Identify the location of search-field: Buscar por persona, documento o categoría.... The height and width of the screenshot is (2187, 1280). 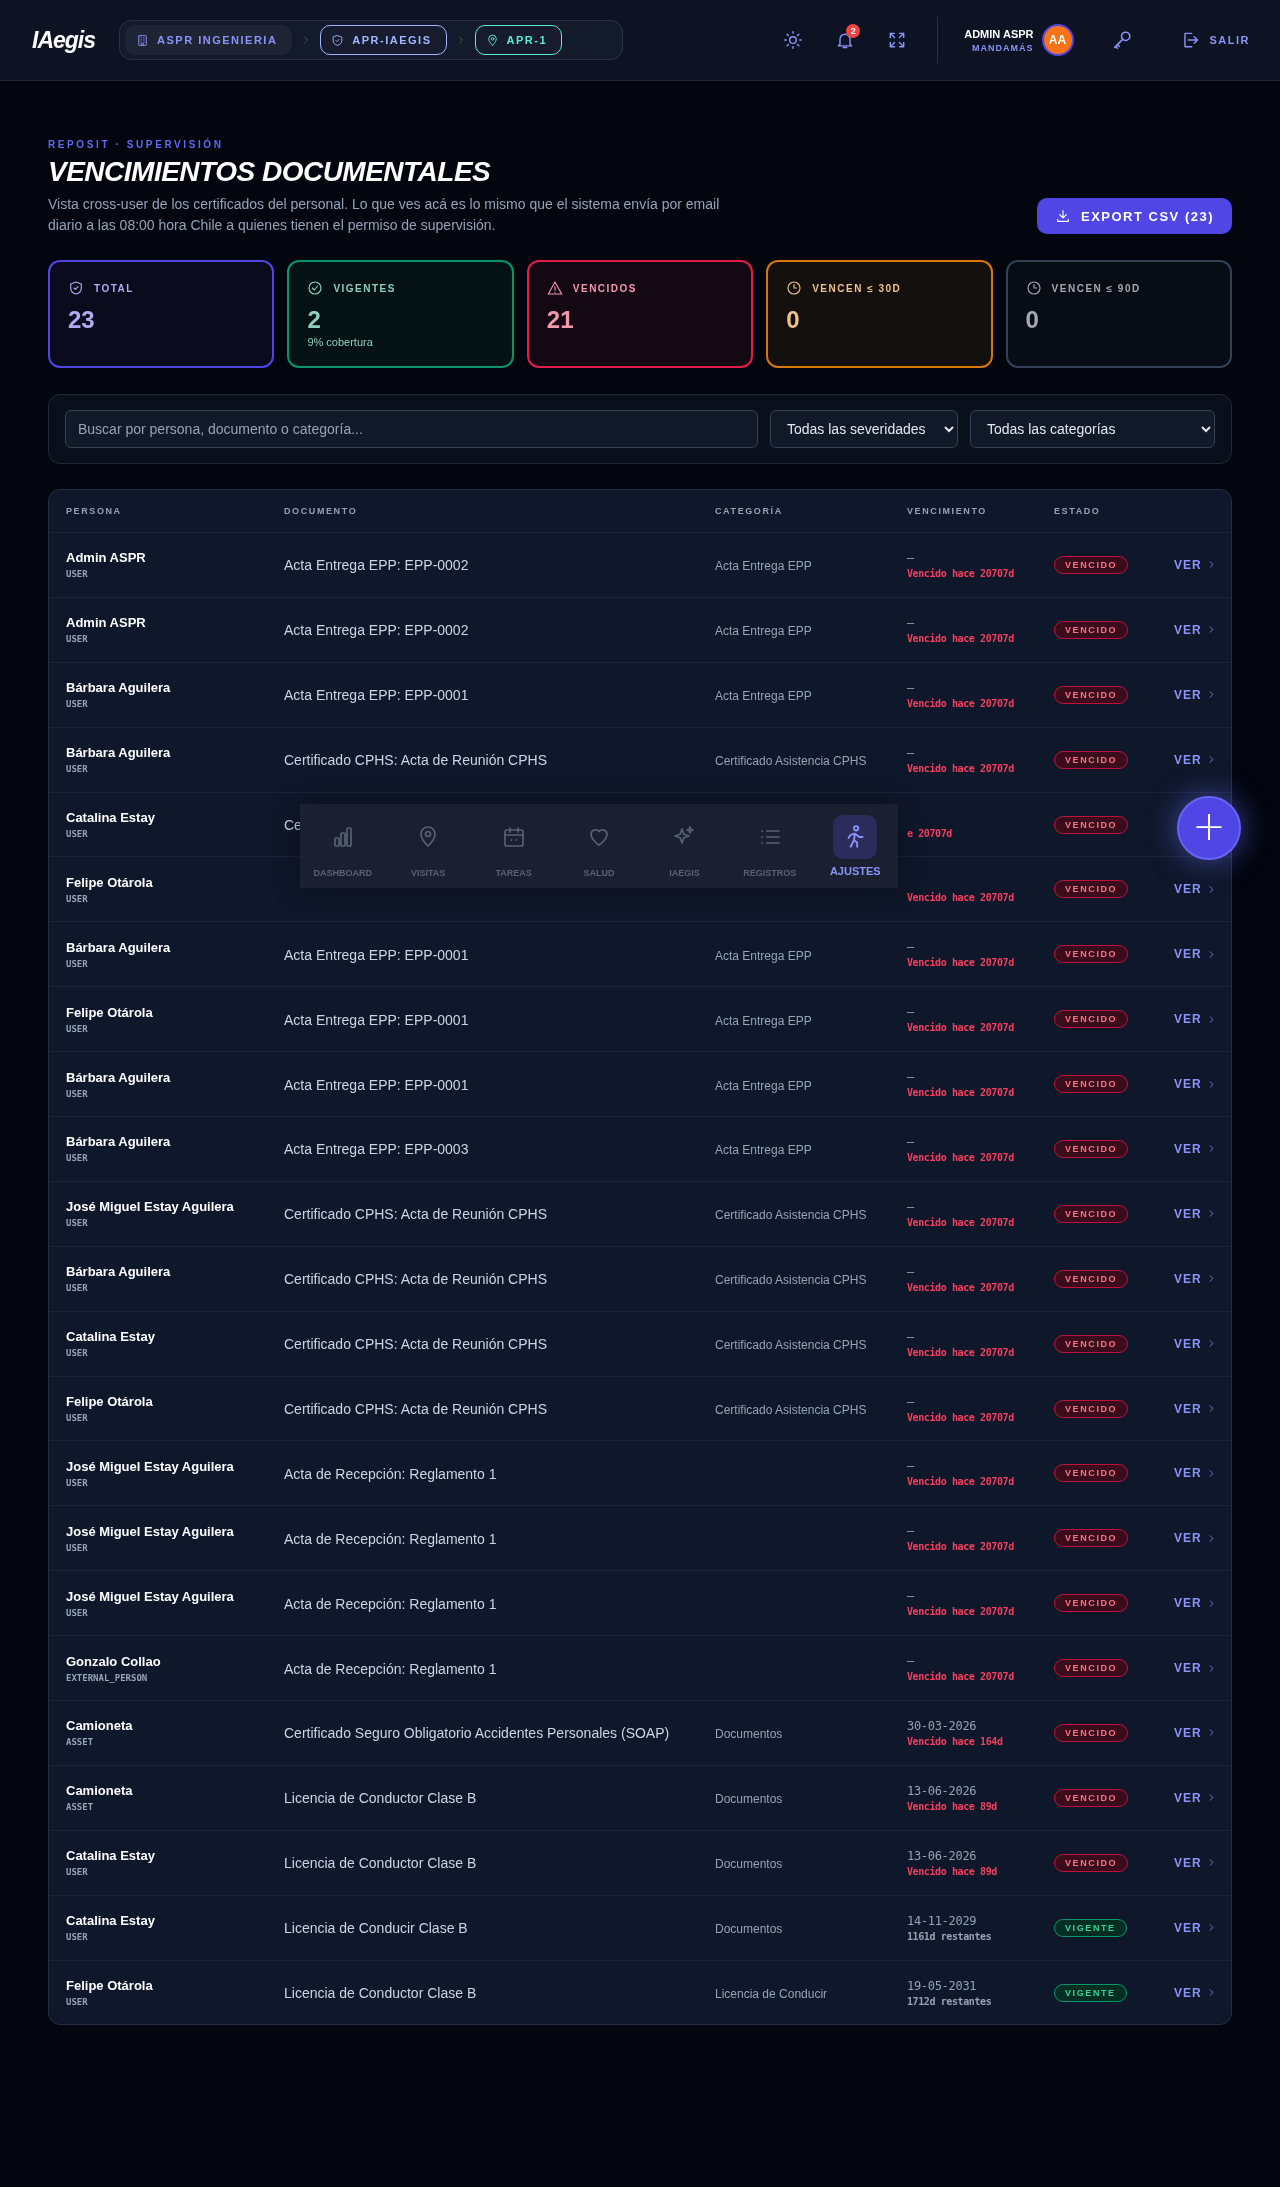
(411, 429).